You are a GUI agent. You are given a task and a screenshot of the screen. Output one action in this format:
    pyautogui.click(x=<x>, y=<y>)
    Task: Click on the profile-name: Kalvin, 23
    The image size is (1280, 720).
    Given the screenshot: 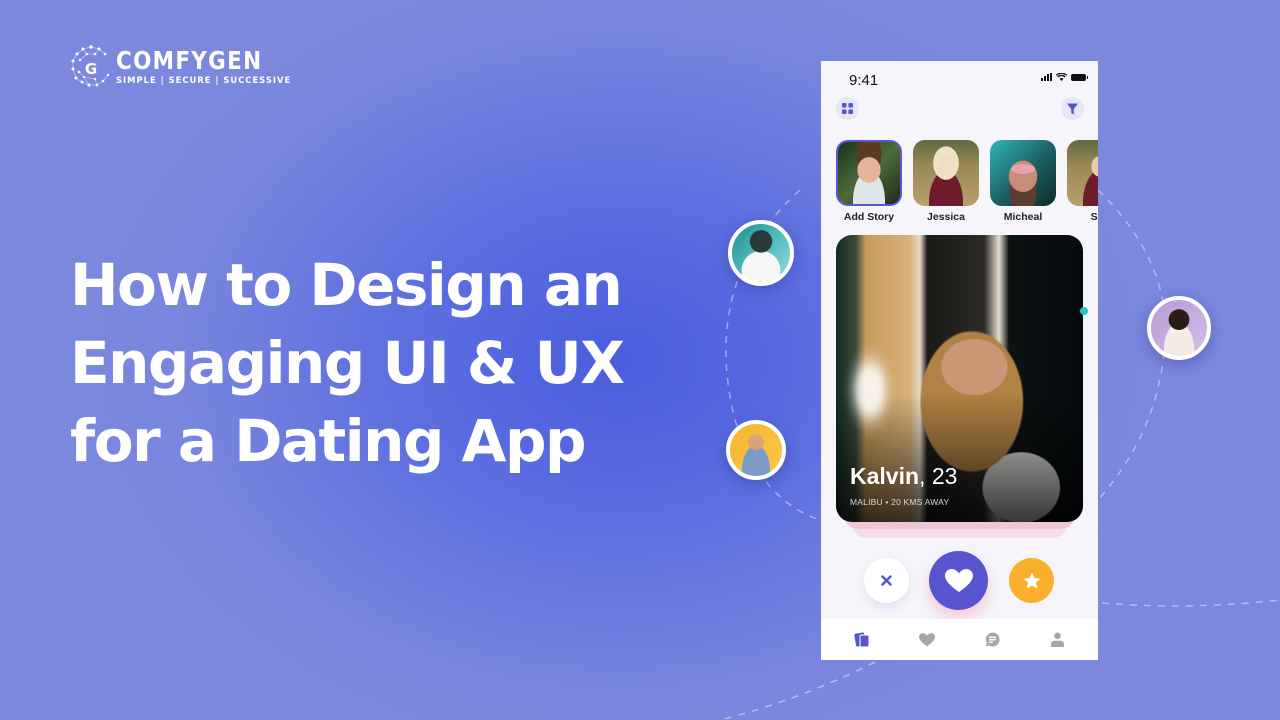 What is the action you would take?
    pyautogui.click(x=904, y=476)
    